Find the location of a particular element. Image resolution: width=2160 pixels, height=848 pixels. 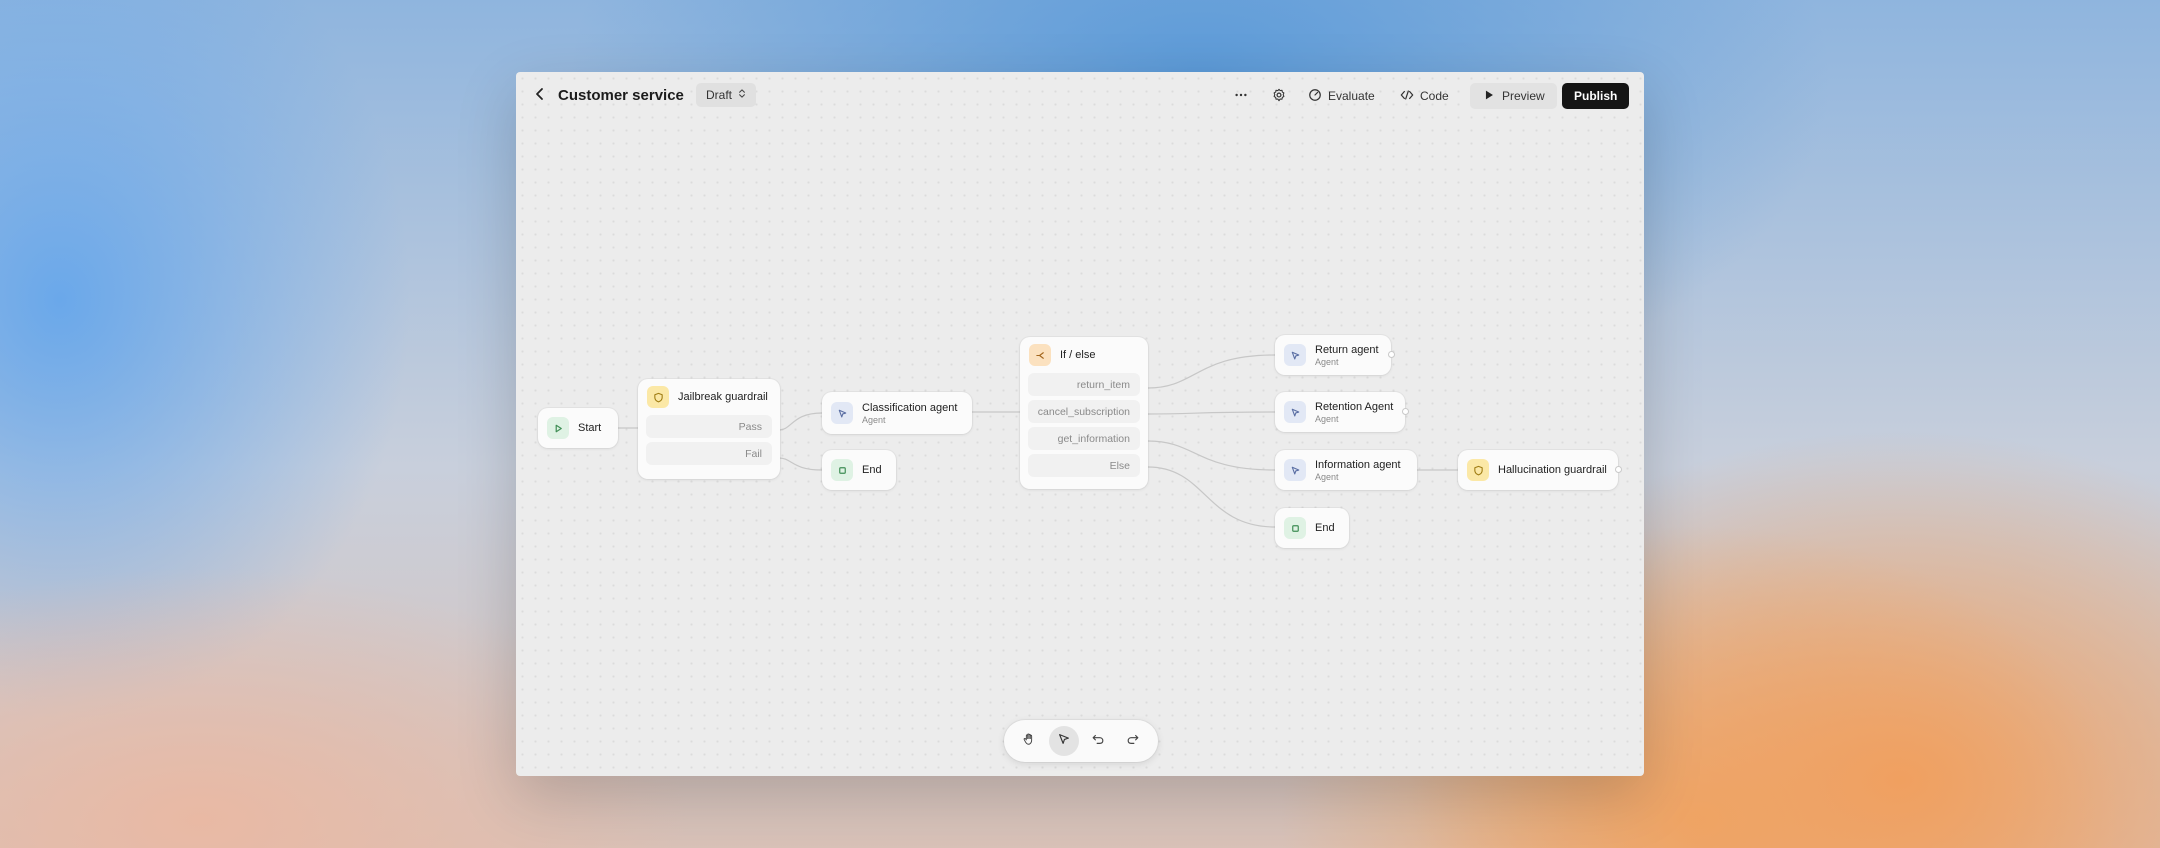

redo-button is located at coordinates (1133, 741).